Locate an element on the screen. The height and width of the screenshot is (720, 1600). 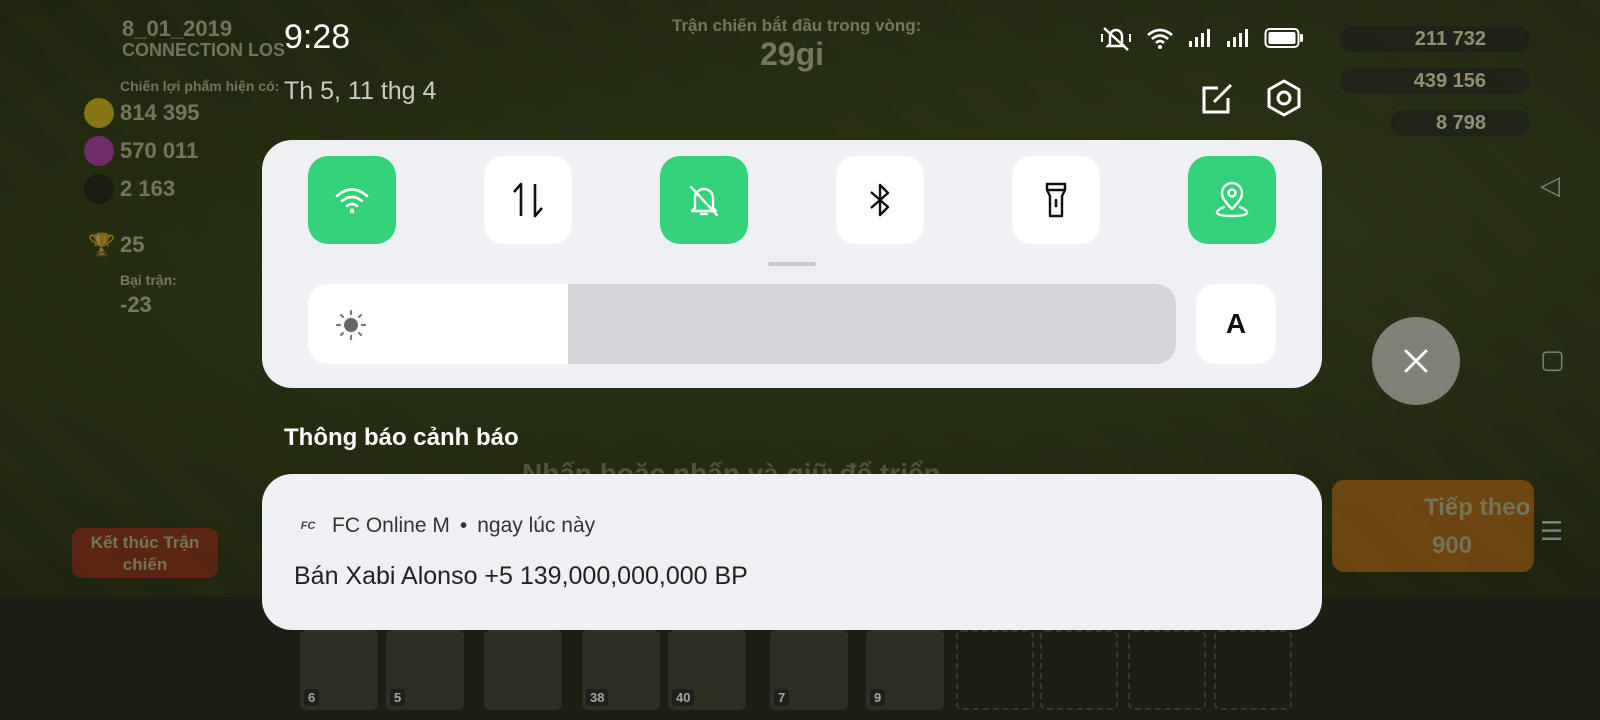
game-defeat-label: Bại trận: is located at coordinates (148, 280).